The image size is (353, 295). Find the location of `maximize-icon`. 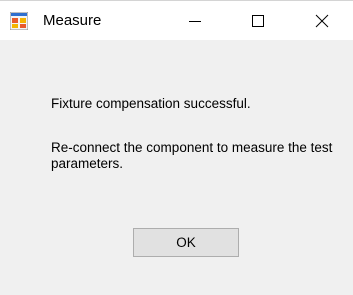

maximize-icon is located at coordinates (258, 21).